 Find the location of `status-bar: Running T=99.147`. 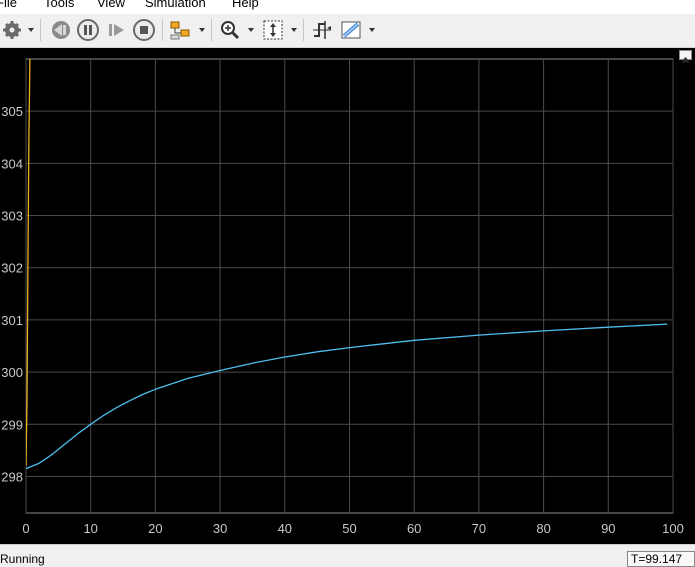

status-bar: Running T=99.147 is located at coordinates (347, 555).